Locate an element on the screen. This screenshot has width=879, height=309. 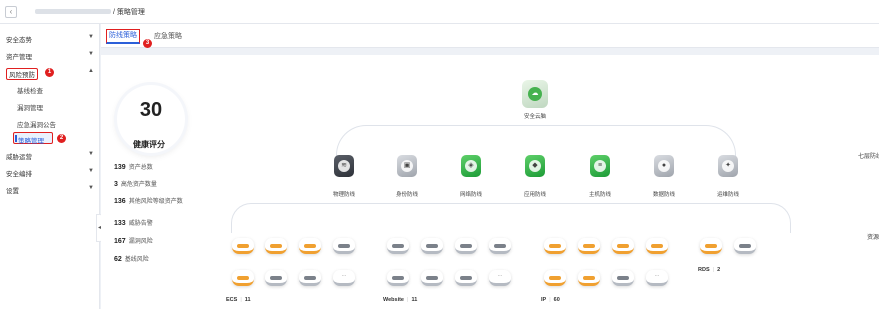
tab-emergency-policy: 应急策略 is located at coordinates (168, 36).